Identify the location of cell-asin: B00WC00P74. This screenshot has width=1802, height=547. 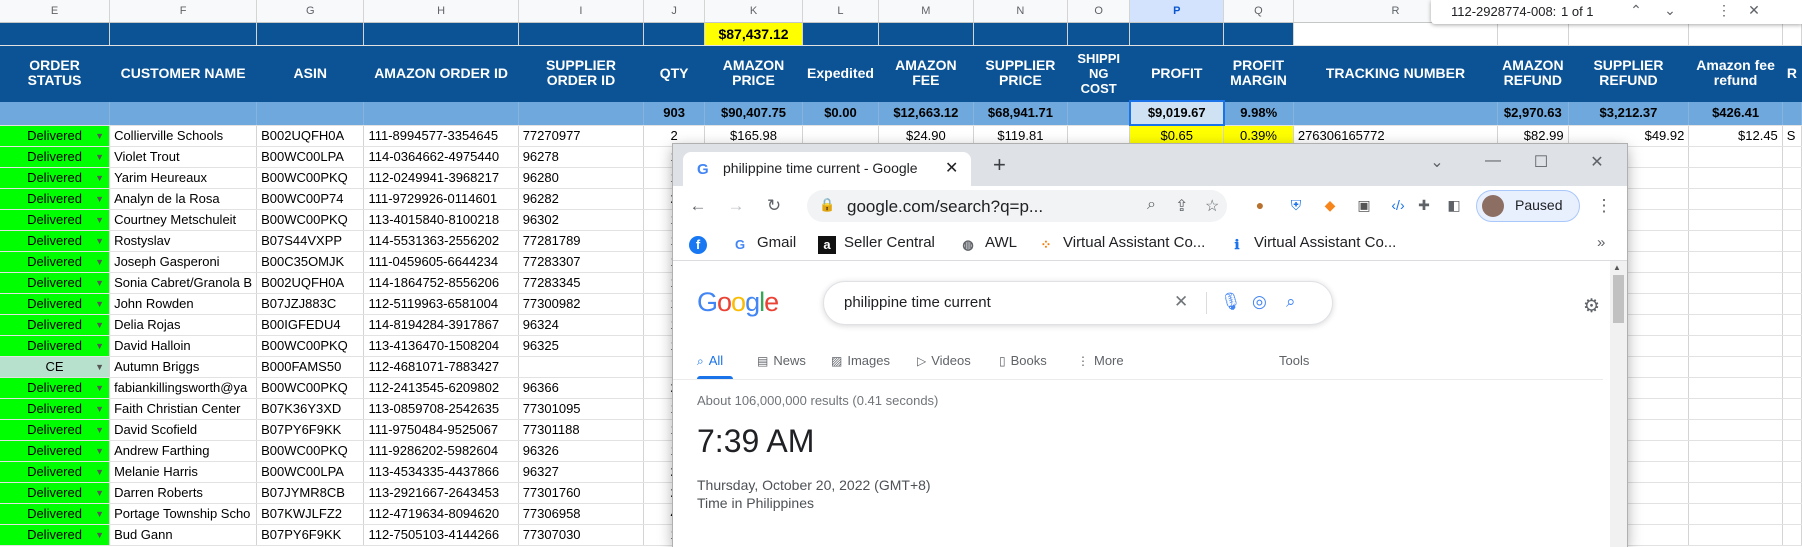
(310, 199).